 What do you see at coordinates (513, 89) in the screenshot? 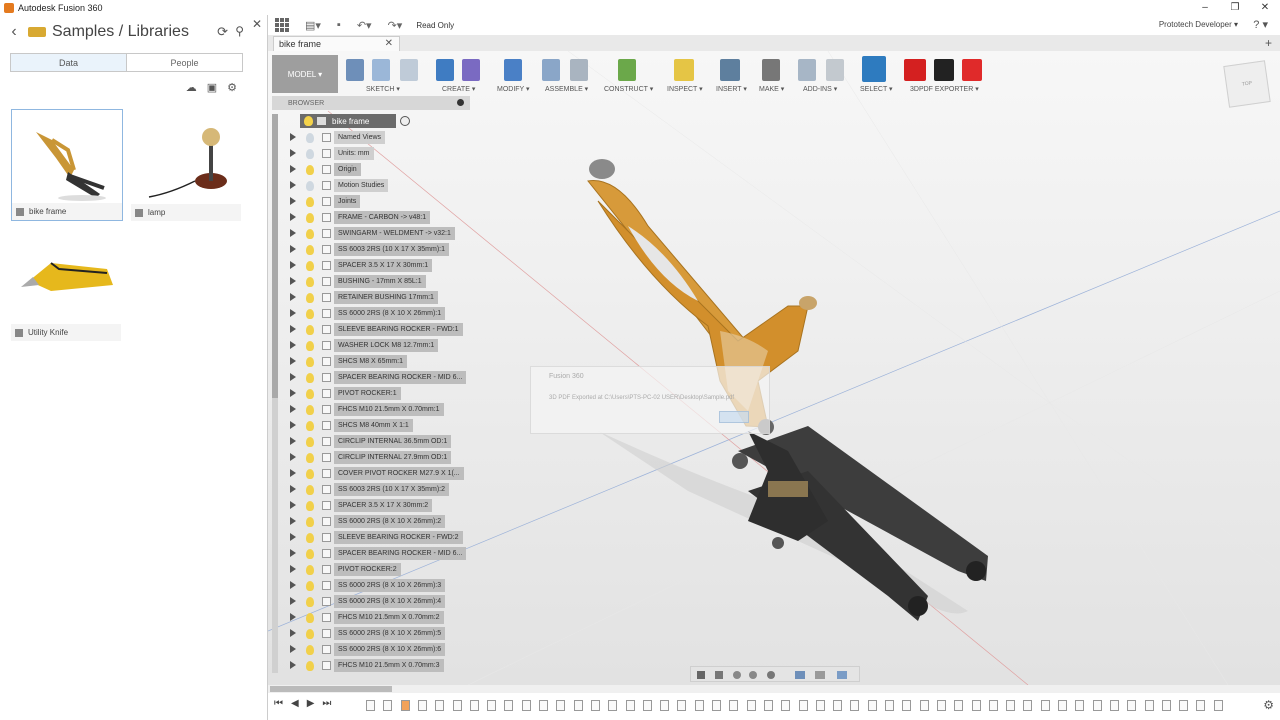
I see `modify-menu: MODIFY ▾` at bounding box center [513, 89].